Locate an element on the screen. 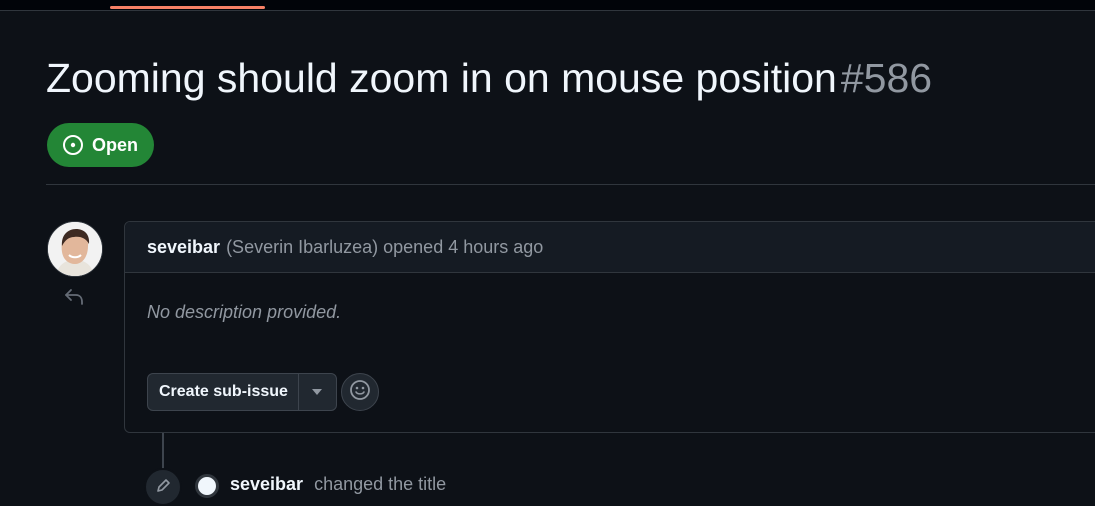 This screenshot has width=1095, height=506. timeline-event-text: seveibar changed the title is located at coordinates (338, 484).